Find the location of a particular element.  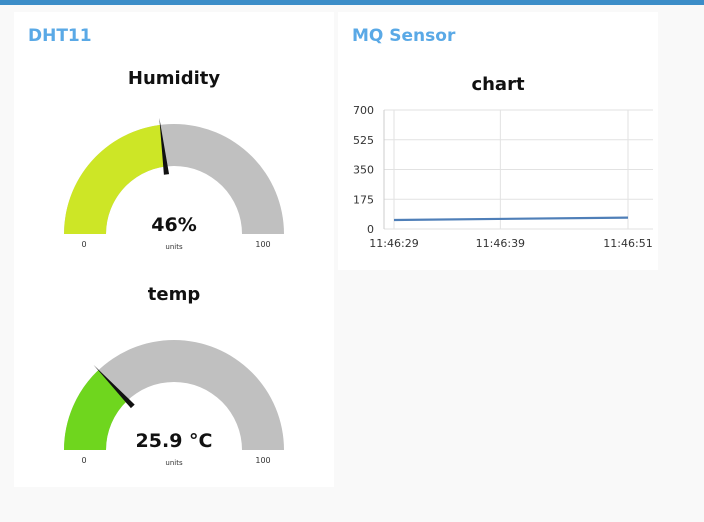

top-bar is located at coordinates (352, 2).